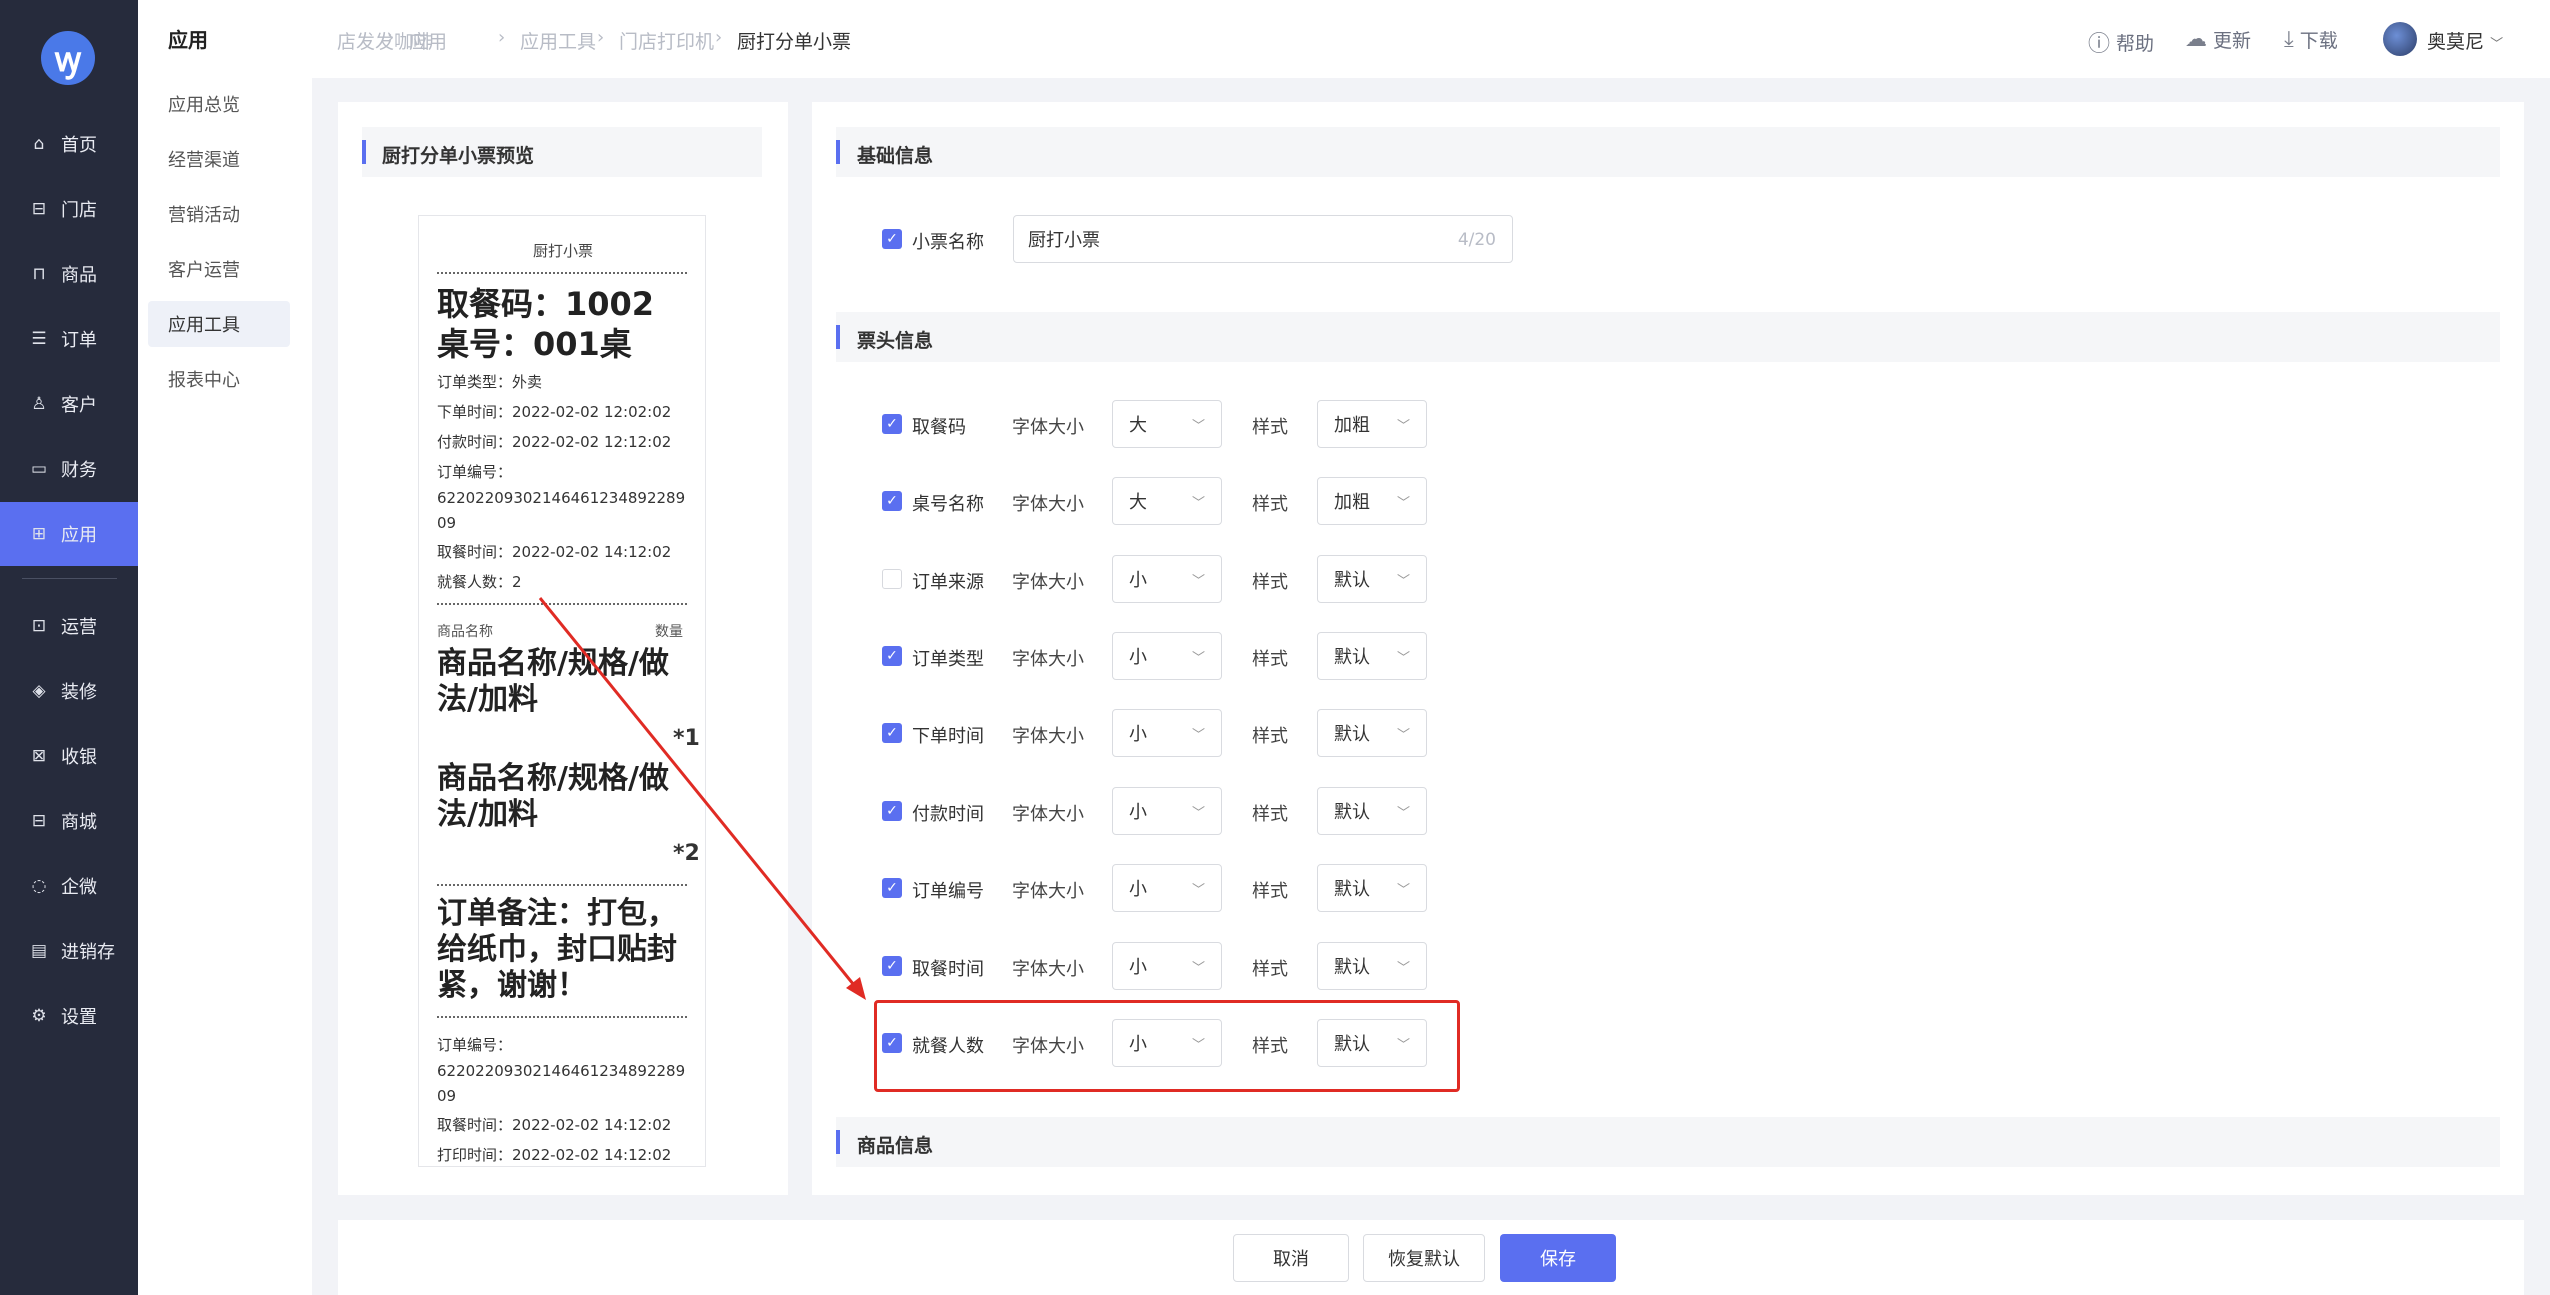 The width and height of the screenshot is (2550, 1295). What do you see at coordinates (1558, 1258) in the screenshot?
I see `save-button: 保存` at bounding box center [1558, 1258].